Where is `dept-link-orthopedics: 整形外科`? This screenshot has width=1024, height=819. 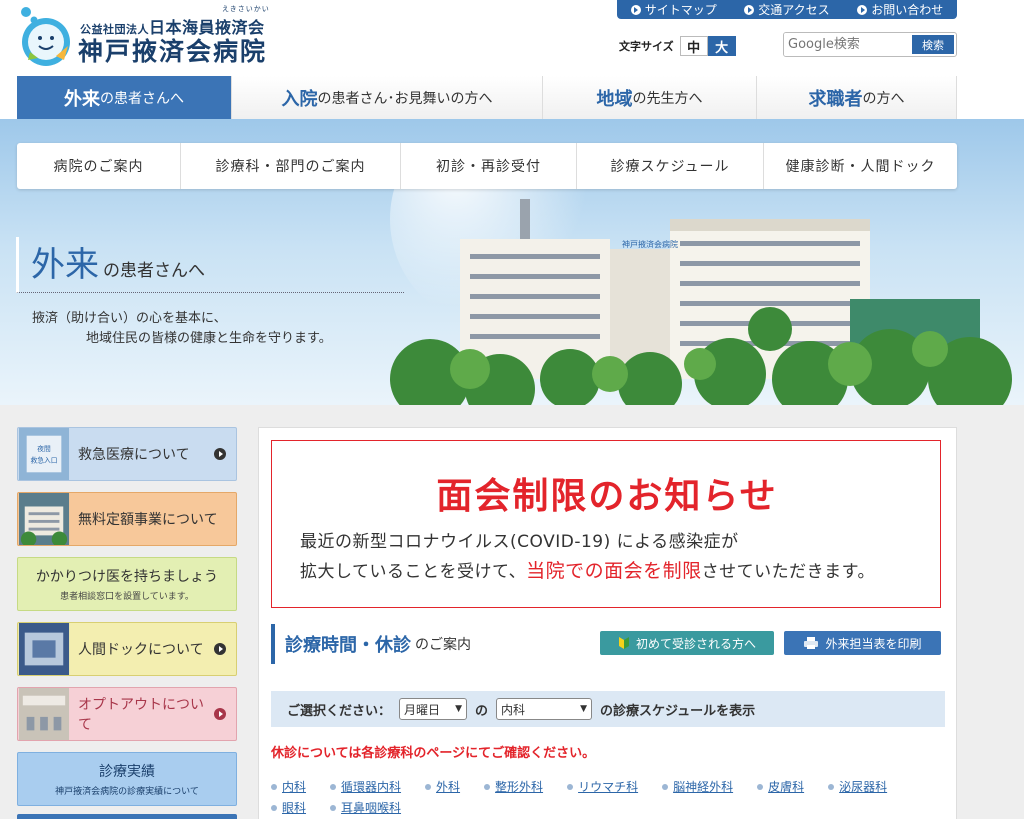 dept-link-orthopedics: 整形外科 is located at coordinates (513, 786).